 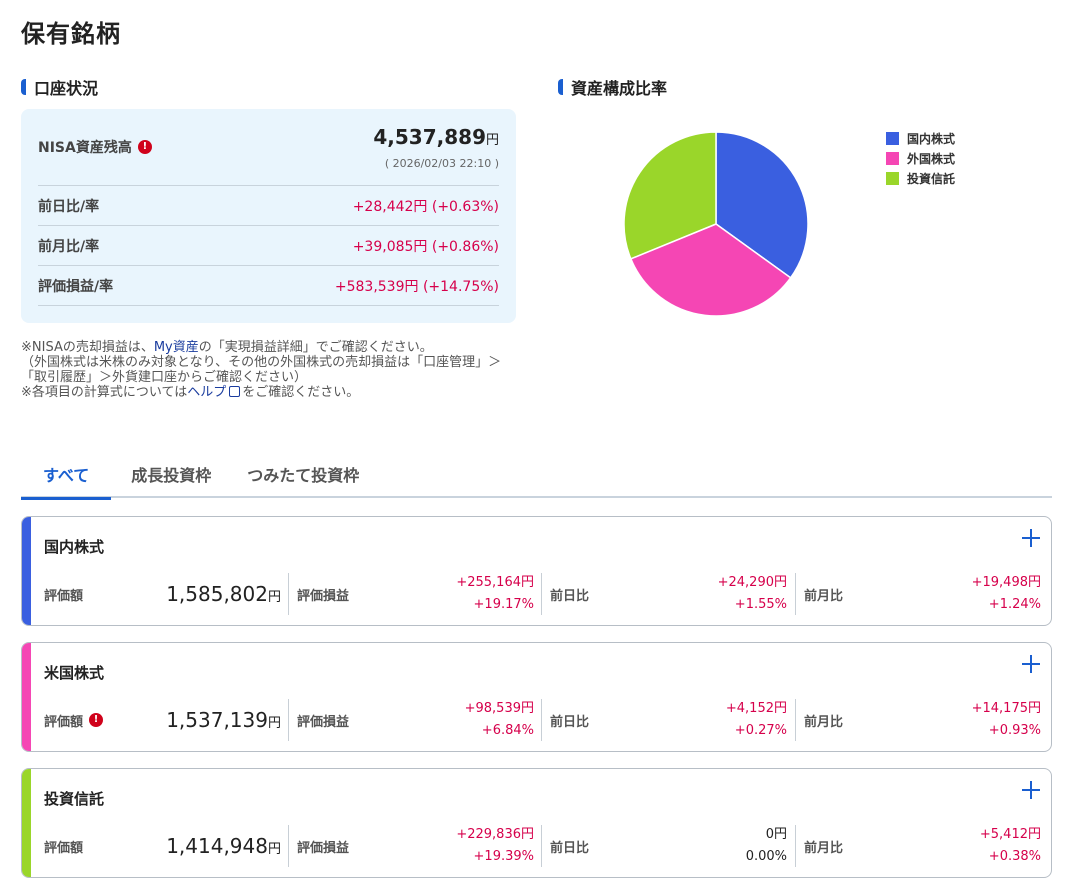 I want to click on month-amount: +14,175円, so click(x=1006, y=708).